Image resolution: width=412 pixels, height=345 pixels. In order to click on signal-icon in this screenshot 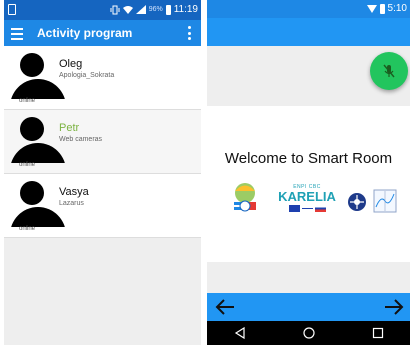, I will do `click(140, 9)`.